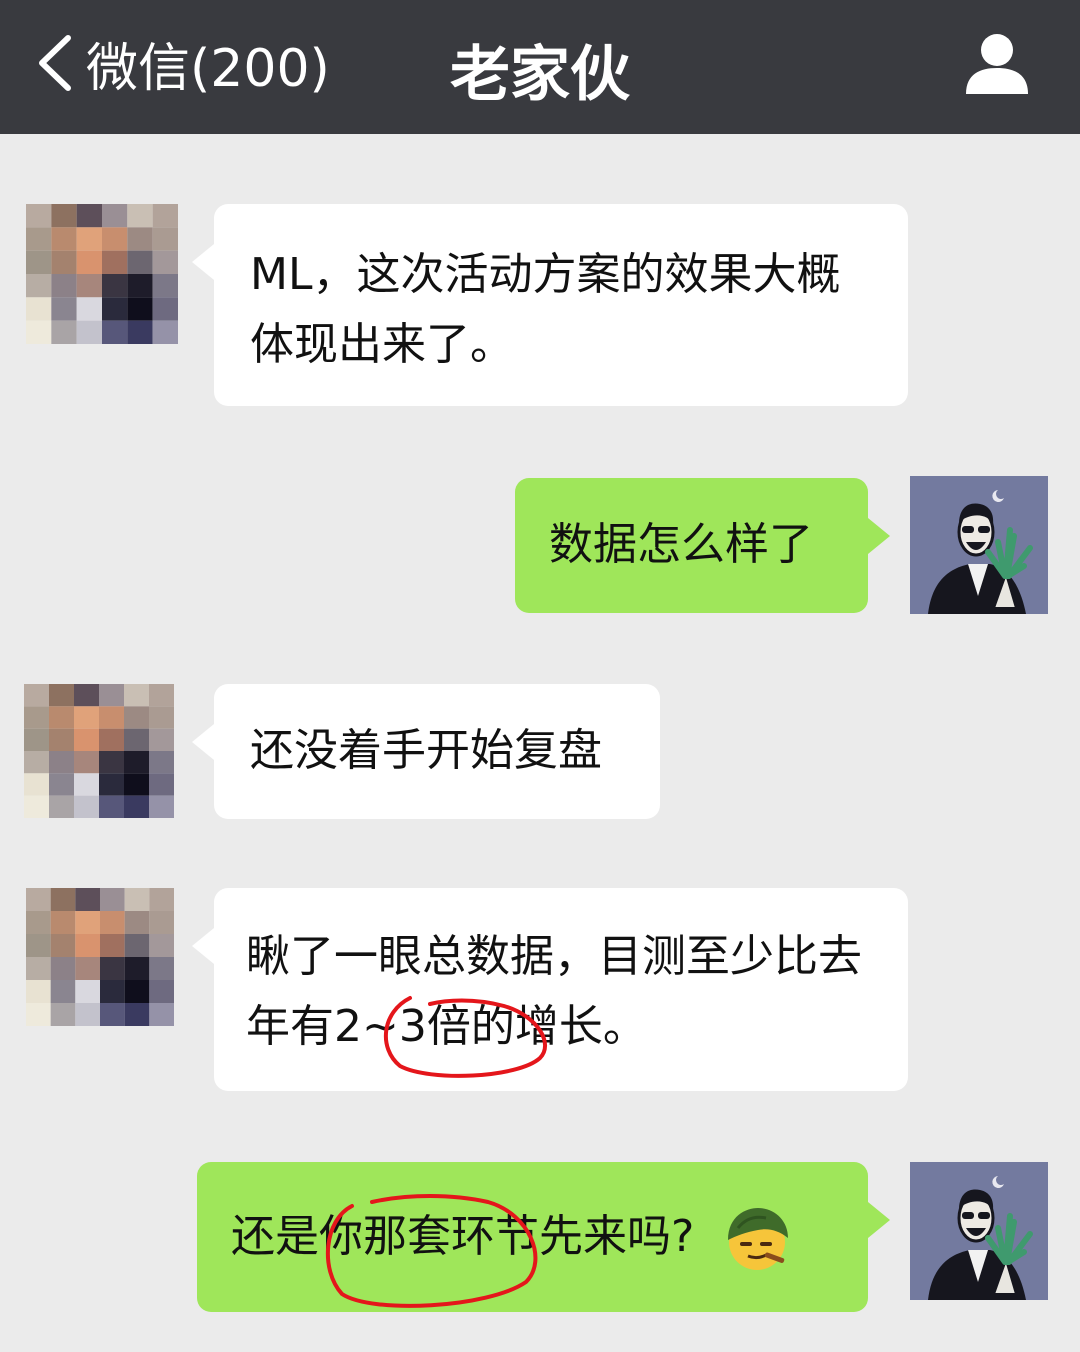  Describe the element at coordinates (558, 1026) in the screenshot. I see `message-text: 的增长。` at that location.